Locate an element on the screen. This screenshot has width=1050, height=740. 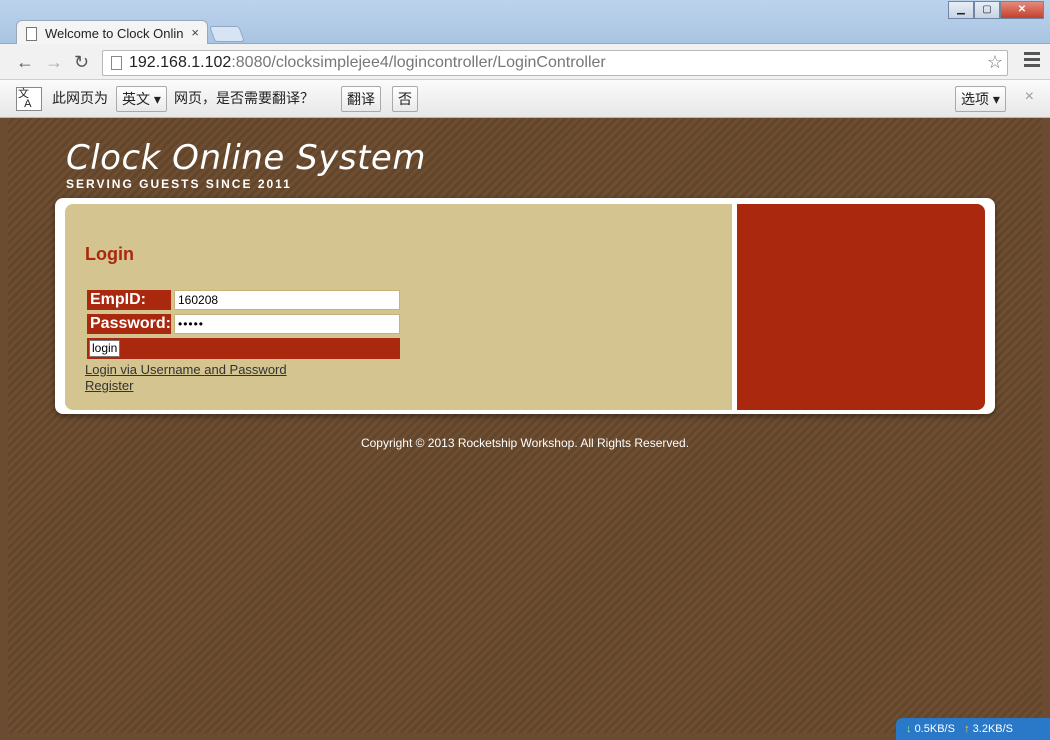
translate-icon: 文 A is located at coordinates (29, 99).